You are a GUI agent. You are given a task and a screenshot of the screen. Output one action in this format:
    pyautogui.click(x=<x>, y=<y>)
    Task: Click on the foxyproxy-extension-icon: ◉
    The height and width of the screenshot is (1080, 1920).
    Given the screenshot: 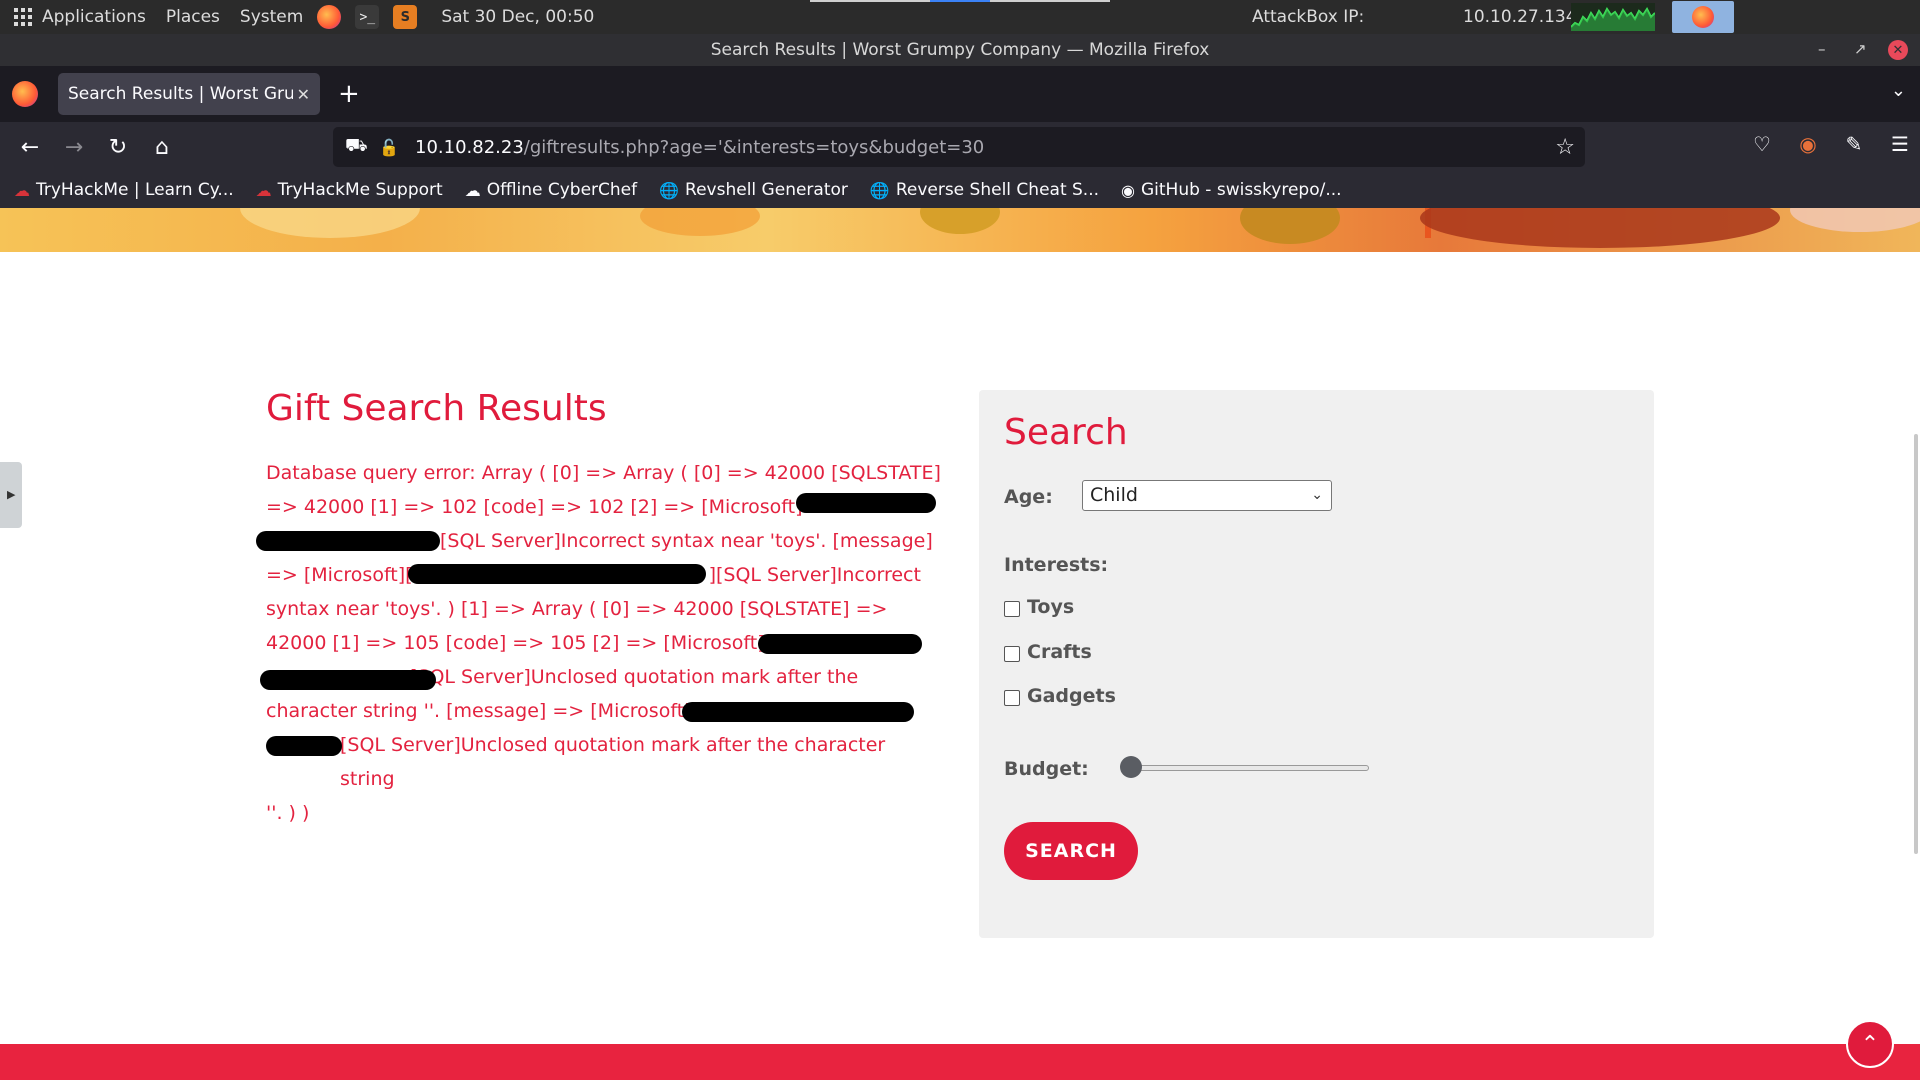 What is the action you would take?
    pyautogui.click(x=1808, y=144)
    